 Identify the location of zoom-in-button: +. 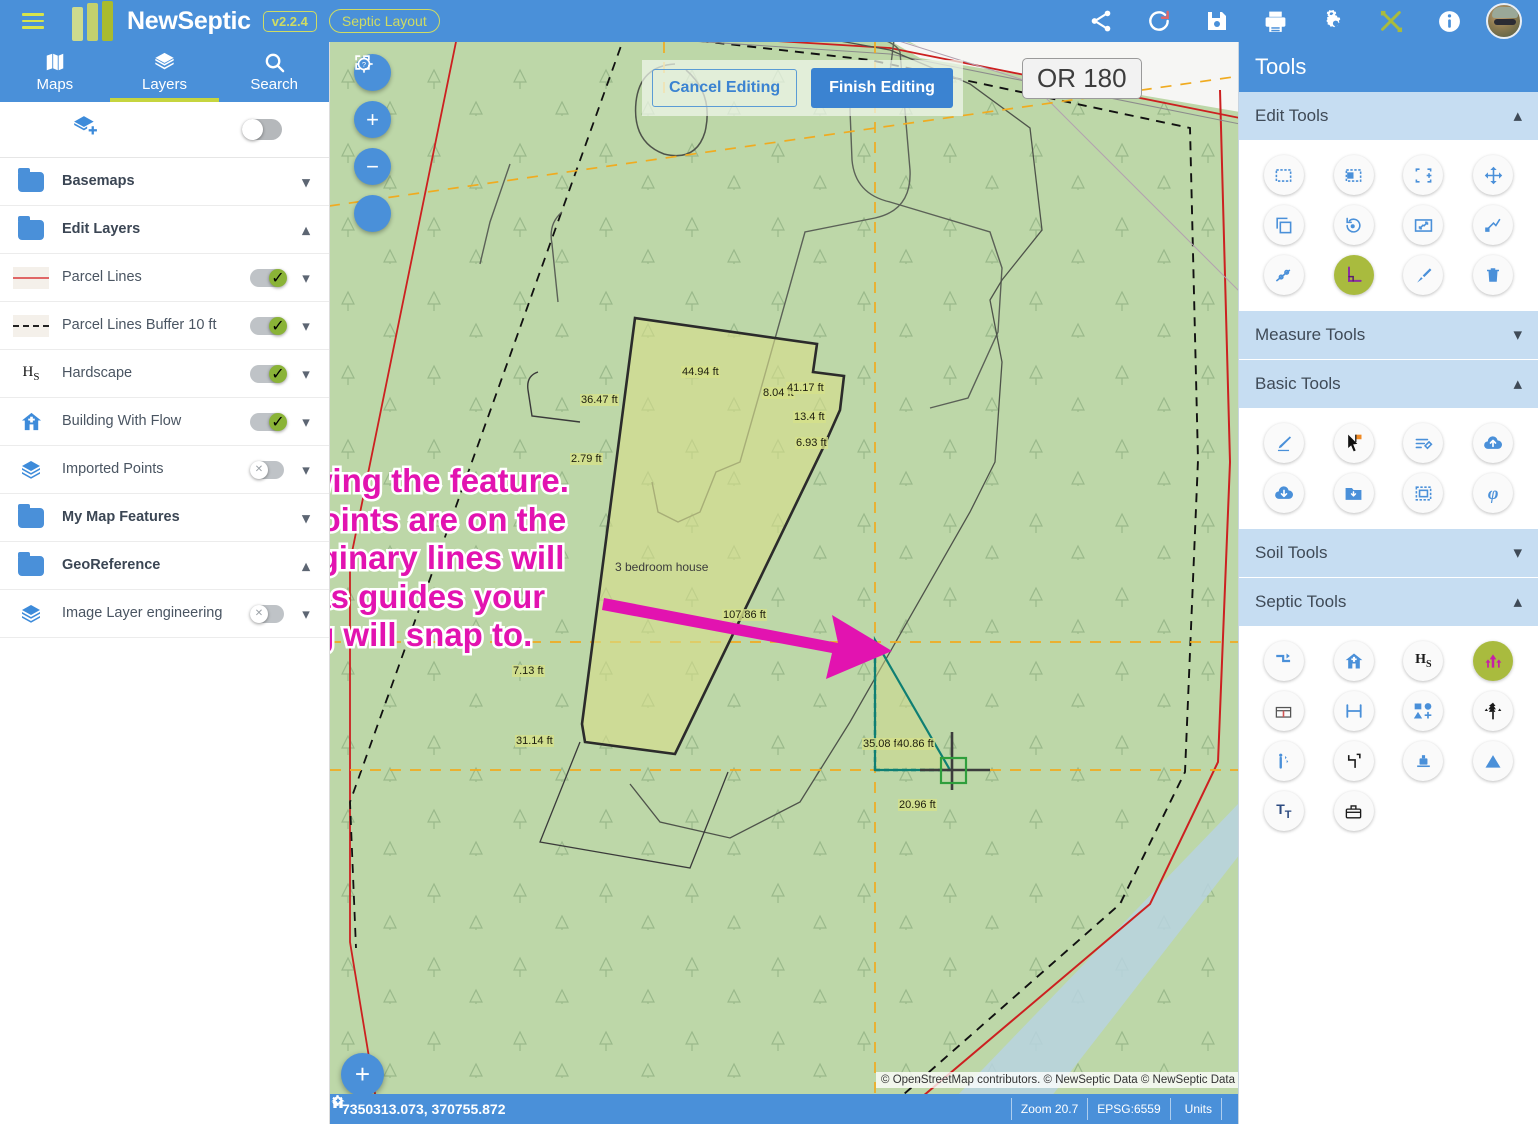
(372, 119).